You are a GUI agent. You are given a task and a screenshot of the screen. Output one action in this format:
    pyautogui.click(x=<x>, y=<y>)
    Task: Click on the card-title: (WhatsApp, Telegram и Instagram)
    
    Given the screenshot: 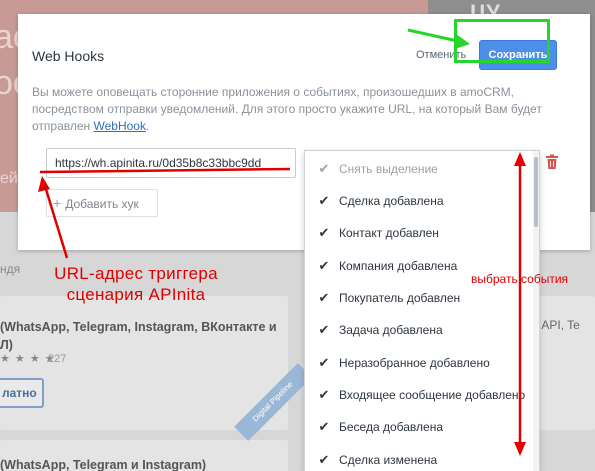 What is the action you would take?
    pyautogui.click(x=103, y=464)
    